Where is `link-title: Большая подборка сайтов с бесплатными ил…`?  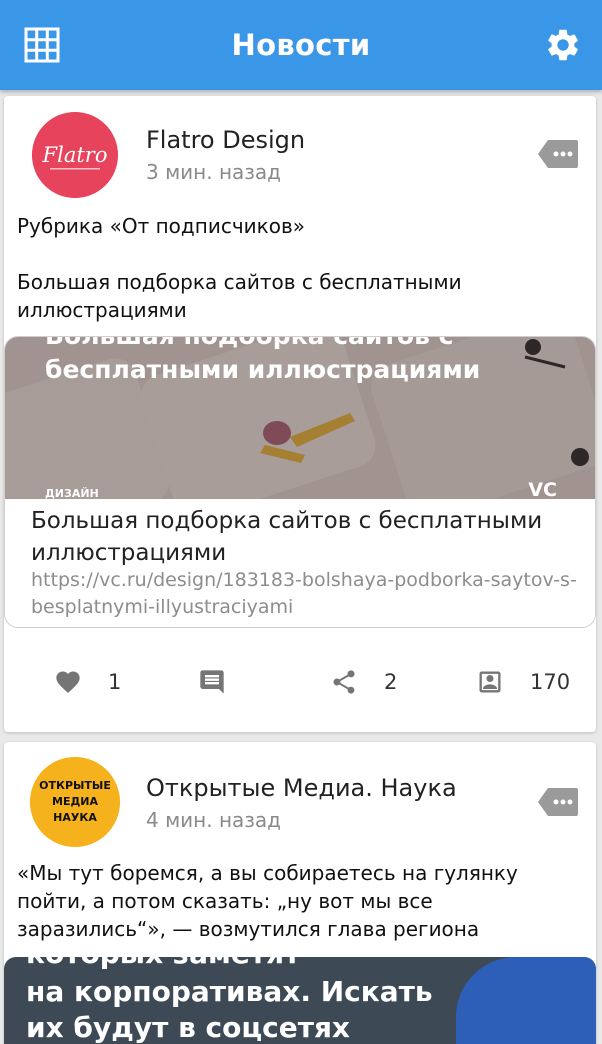 link-title: Большая подборка сайтов с бесплатными ил… is located at coordinates (287, 537).